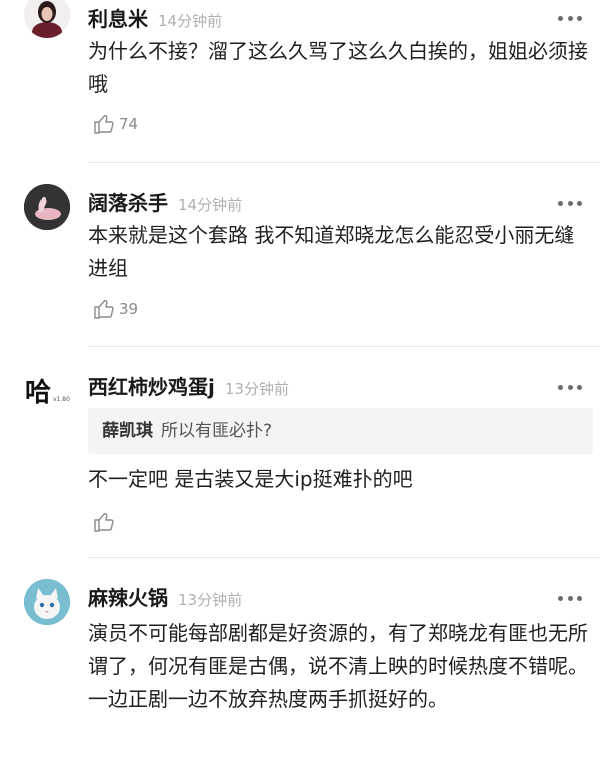 The width and height of the screenshot is (600, 758). Describe the element at coordinates (340, 431) in the screenshot. I see `reply-quote: 薛凯琪 所以有匪必扑?` at that location.